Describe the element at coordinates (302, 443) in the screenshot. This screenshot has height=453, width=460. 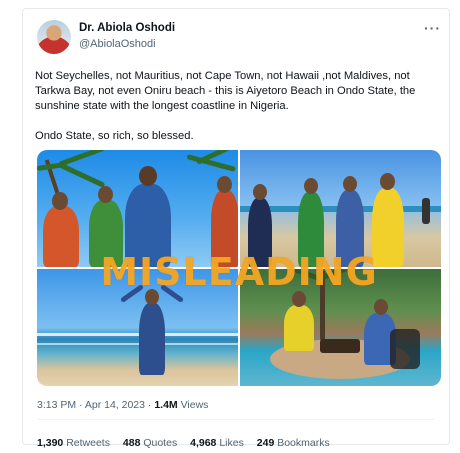
I see `bookmarks-label: Bookmarks` at that location.